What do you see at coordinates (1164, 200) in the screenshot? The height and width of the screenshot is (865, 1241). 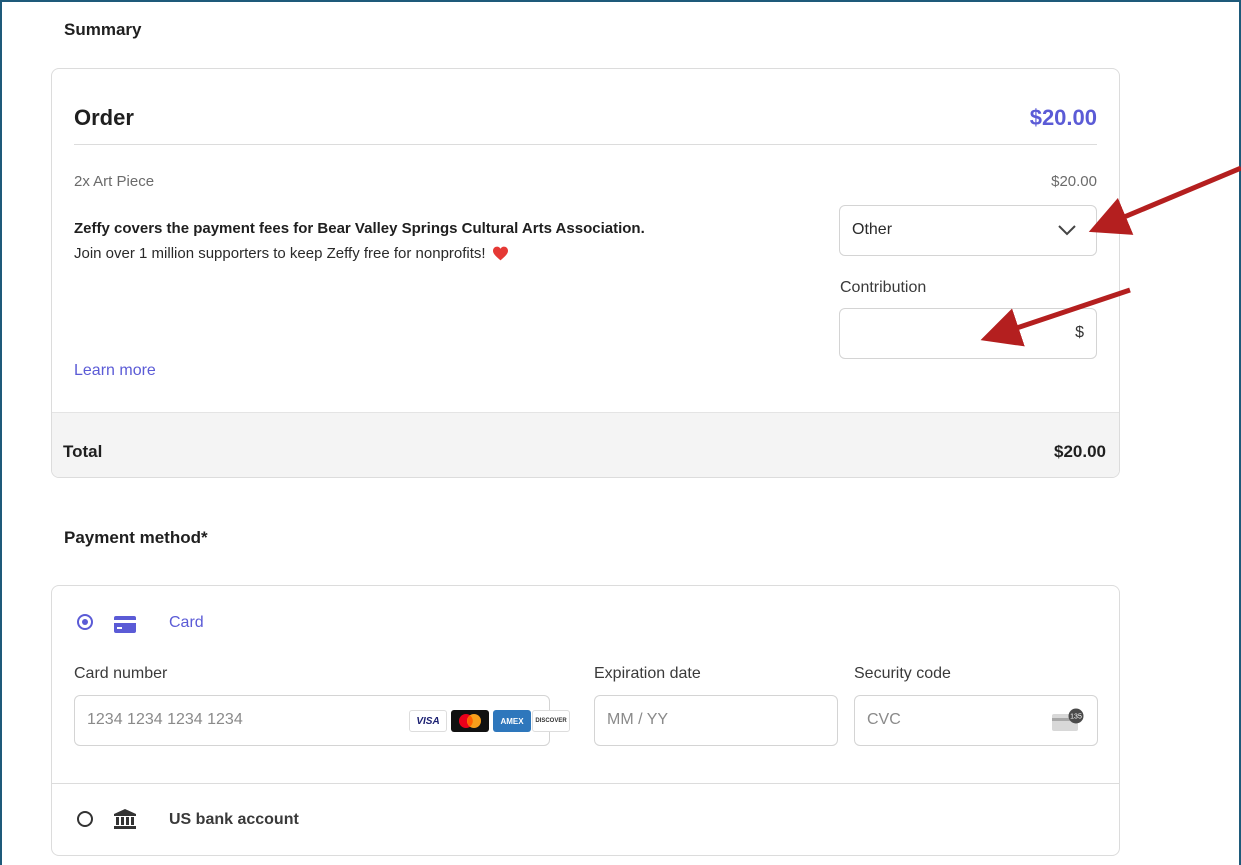 I see `annotation-arrow-select` at bounding box center [1164, 200].